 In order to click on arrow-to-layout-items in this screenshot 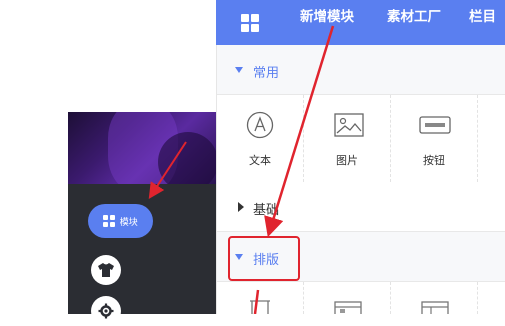, I will do `click(256, 301)`.